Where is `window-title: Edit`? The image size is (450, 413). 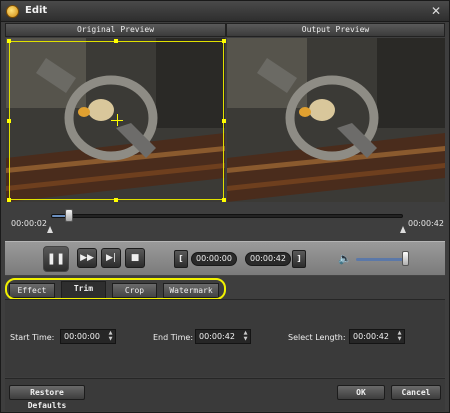
window-title: Edit is located at coordinates (36, 10).